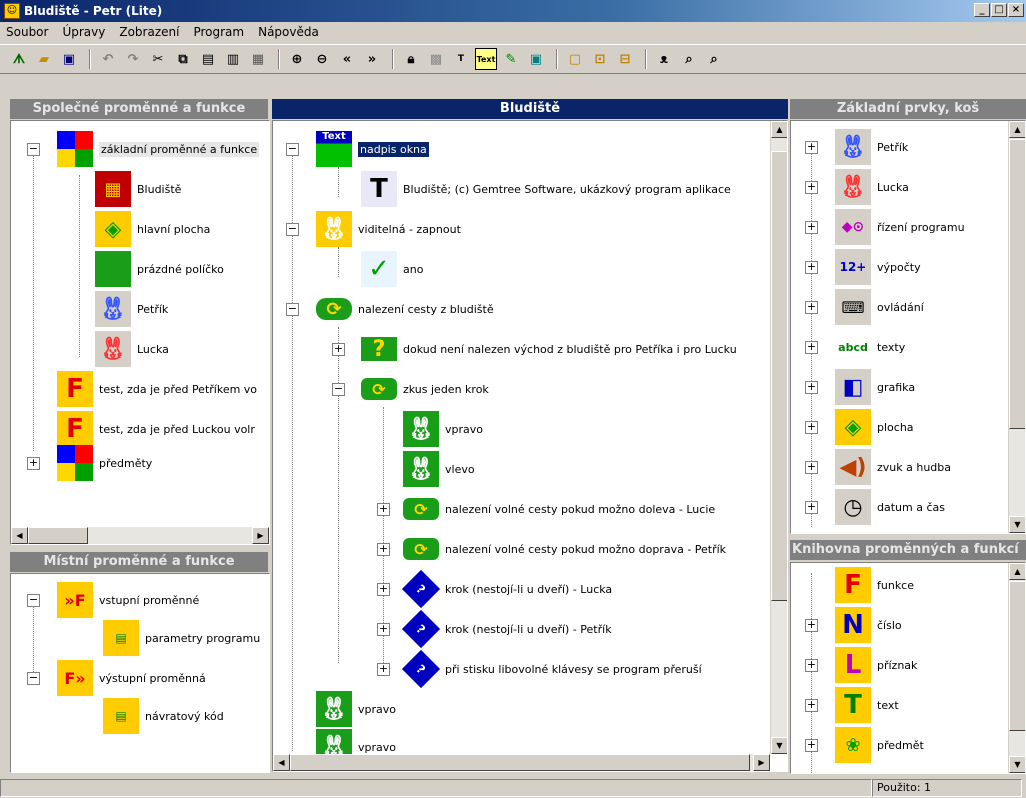  Describe the element at coordinates (1016, 10) in the screenshot. I see `close-button: ×` at that location.